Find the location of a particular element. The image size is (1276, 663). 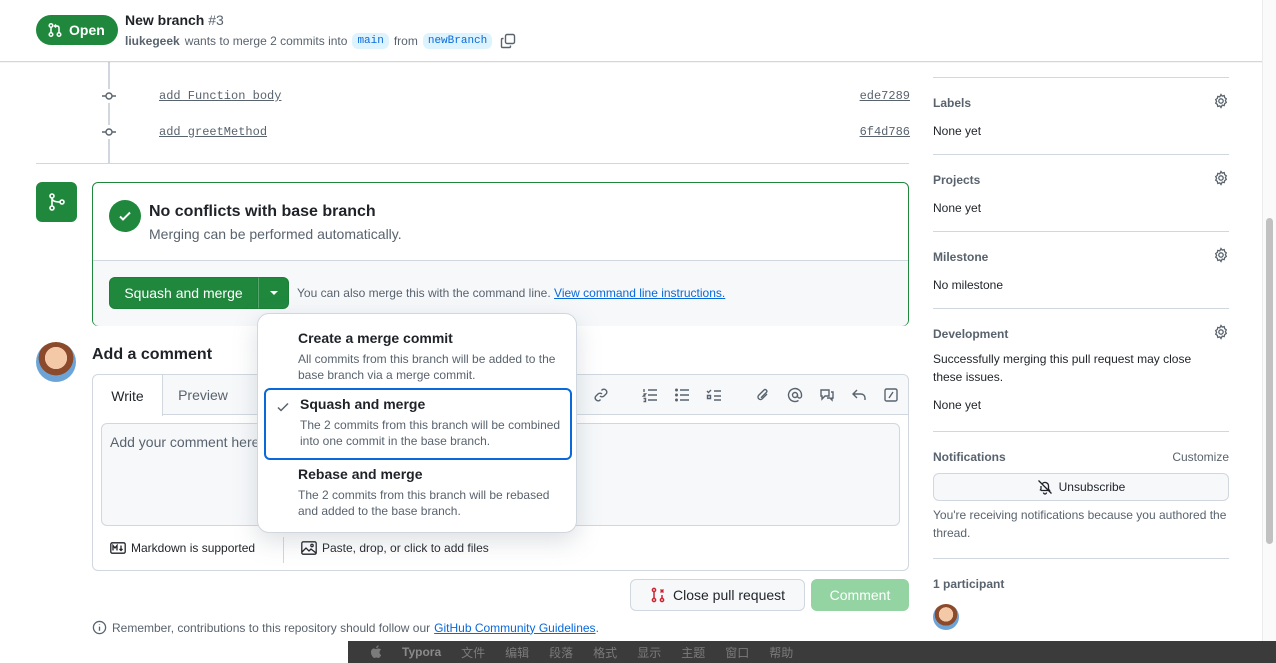

triangle-down-icon is located at coordinates (274, 293).